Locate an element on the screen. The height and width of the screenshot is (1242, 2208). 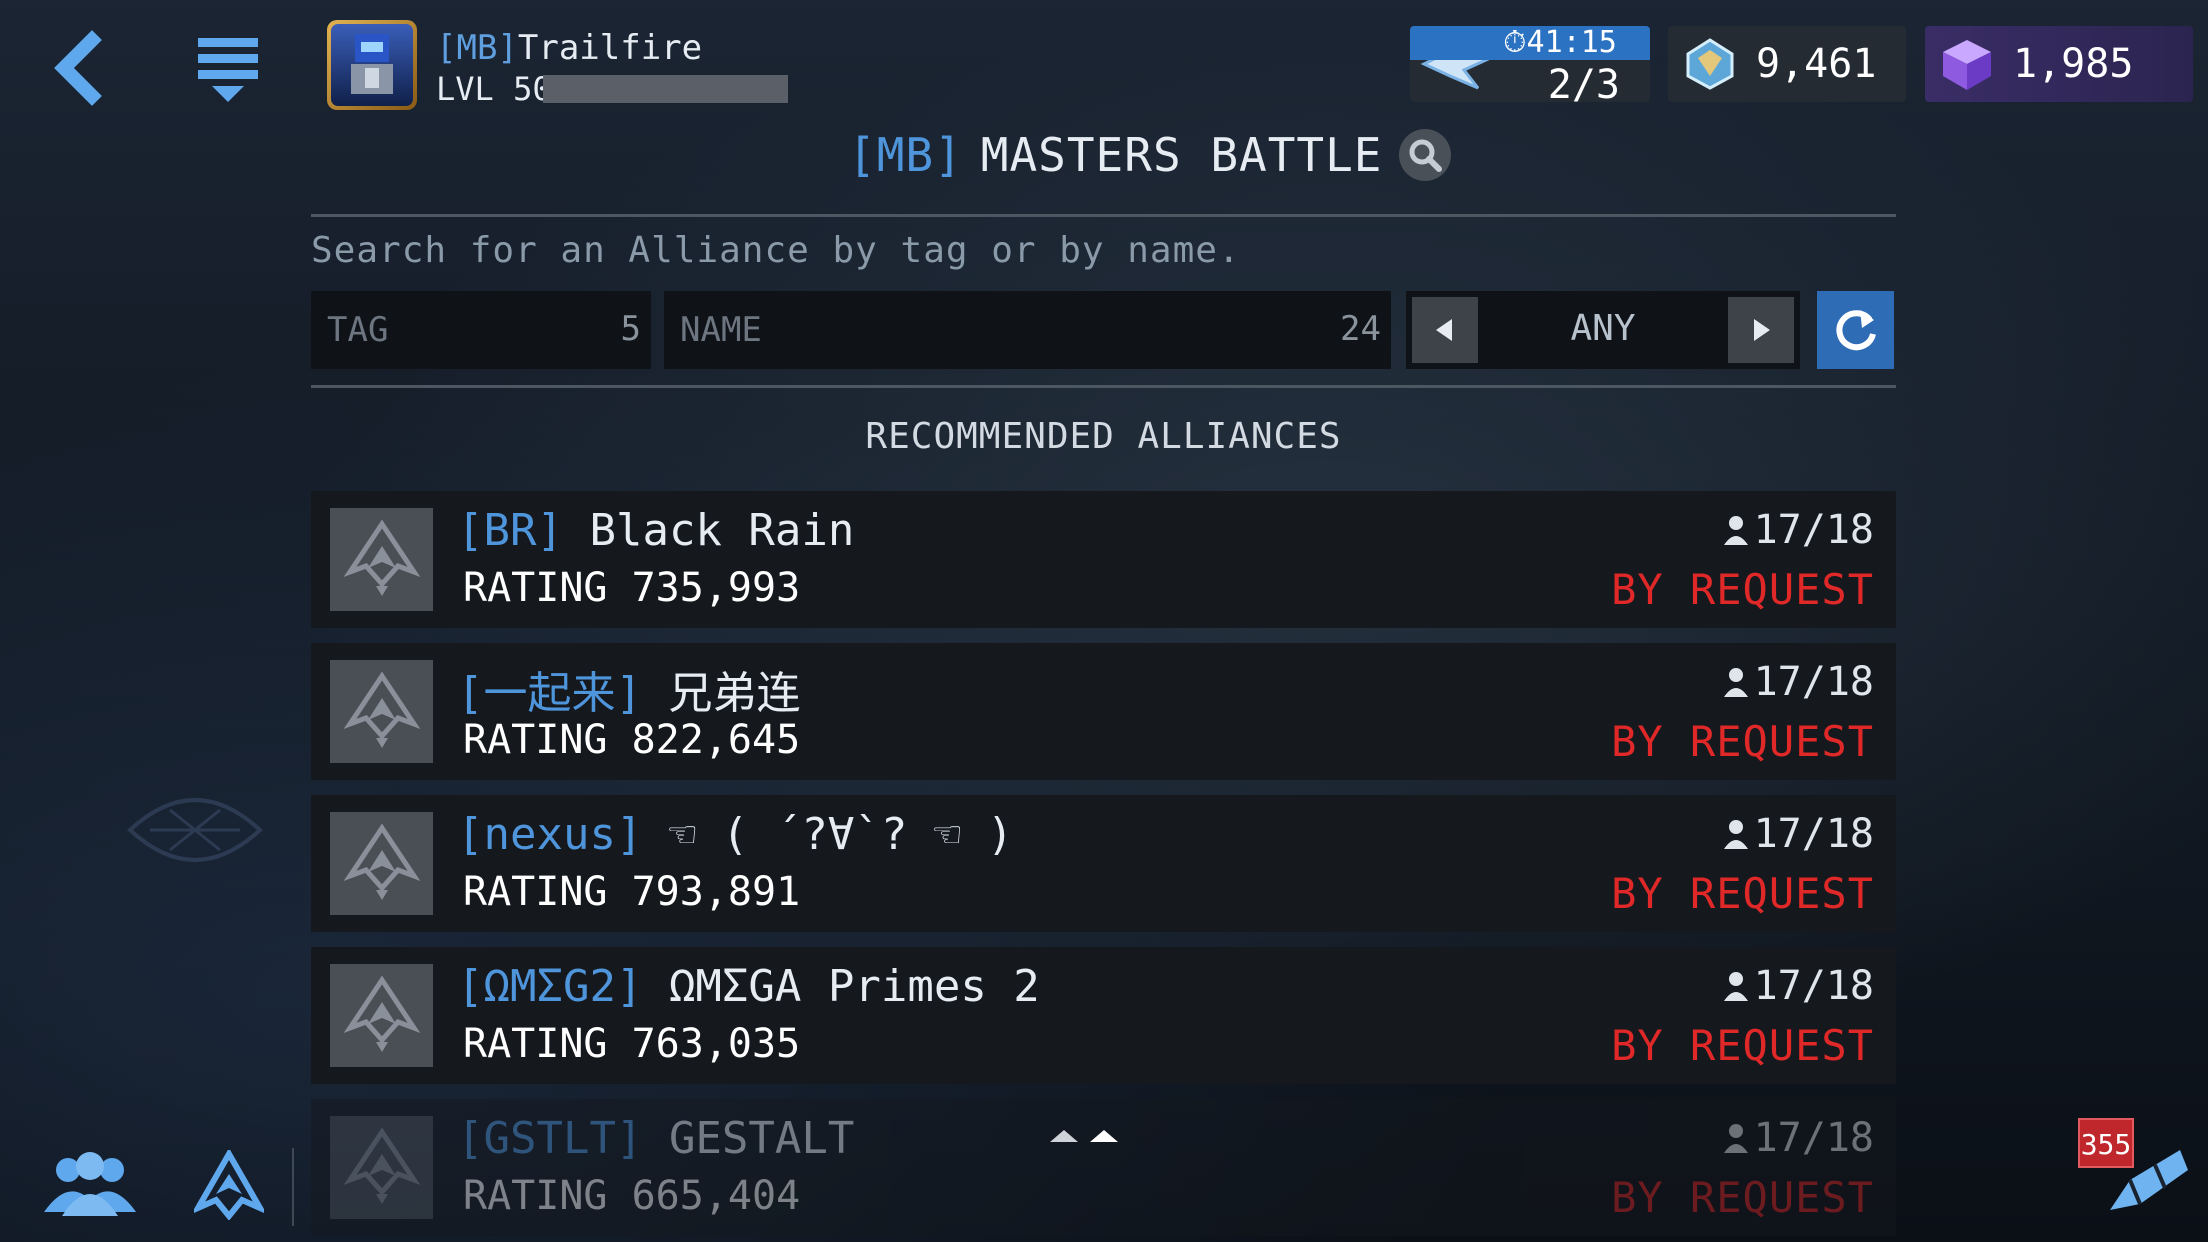
tag-field: 5 is located at coordinates (481, 330).